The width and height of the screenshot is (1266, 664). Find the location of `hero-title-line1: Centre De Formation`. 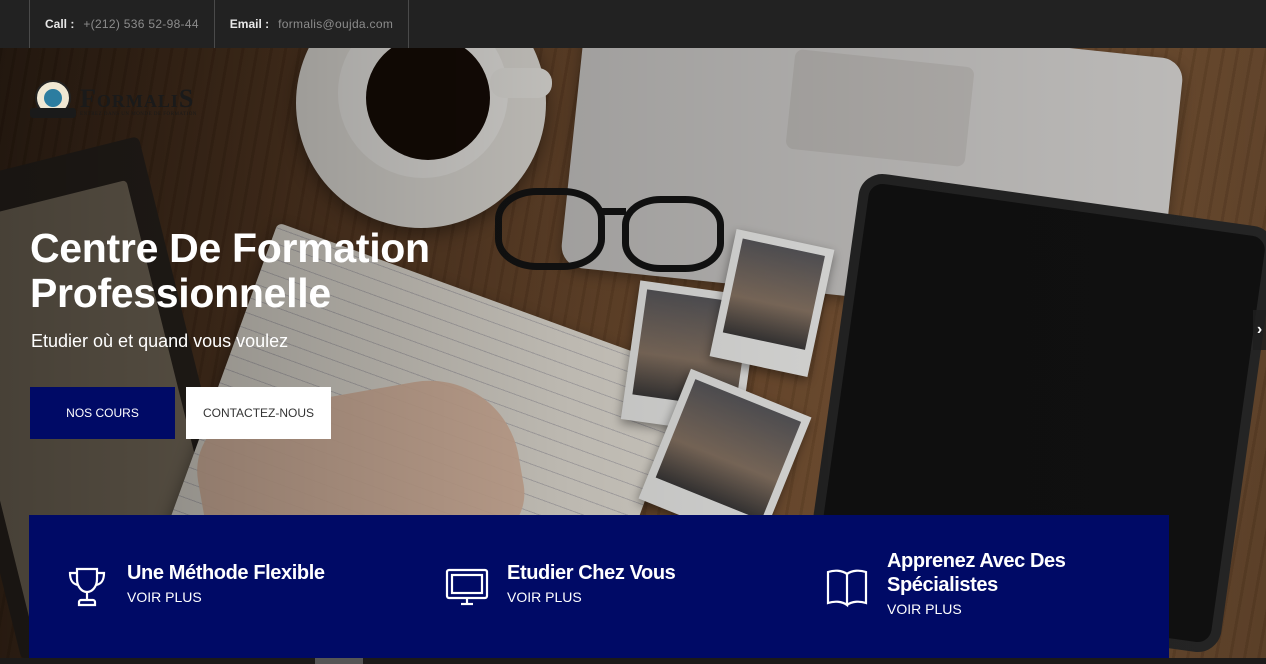

hero-title-line1: Centre De Formation is located at coordinates (230, 248).